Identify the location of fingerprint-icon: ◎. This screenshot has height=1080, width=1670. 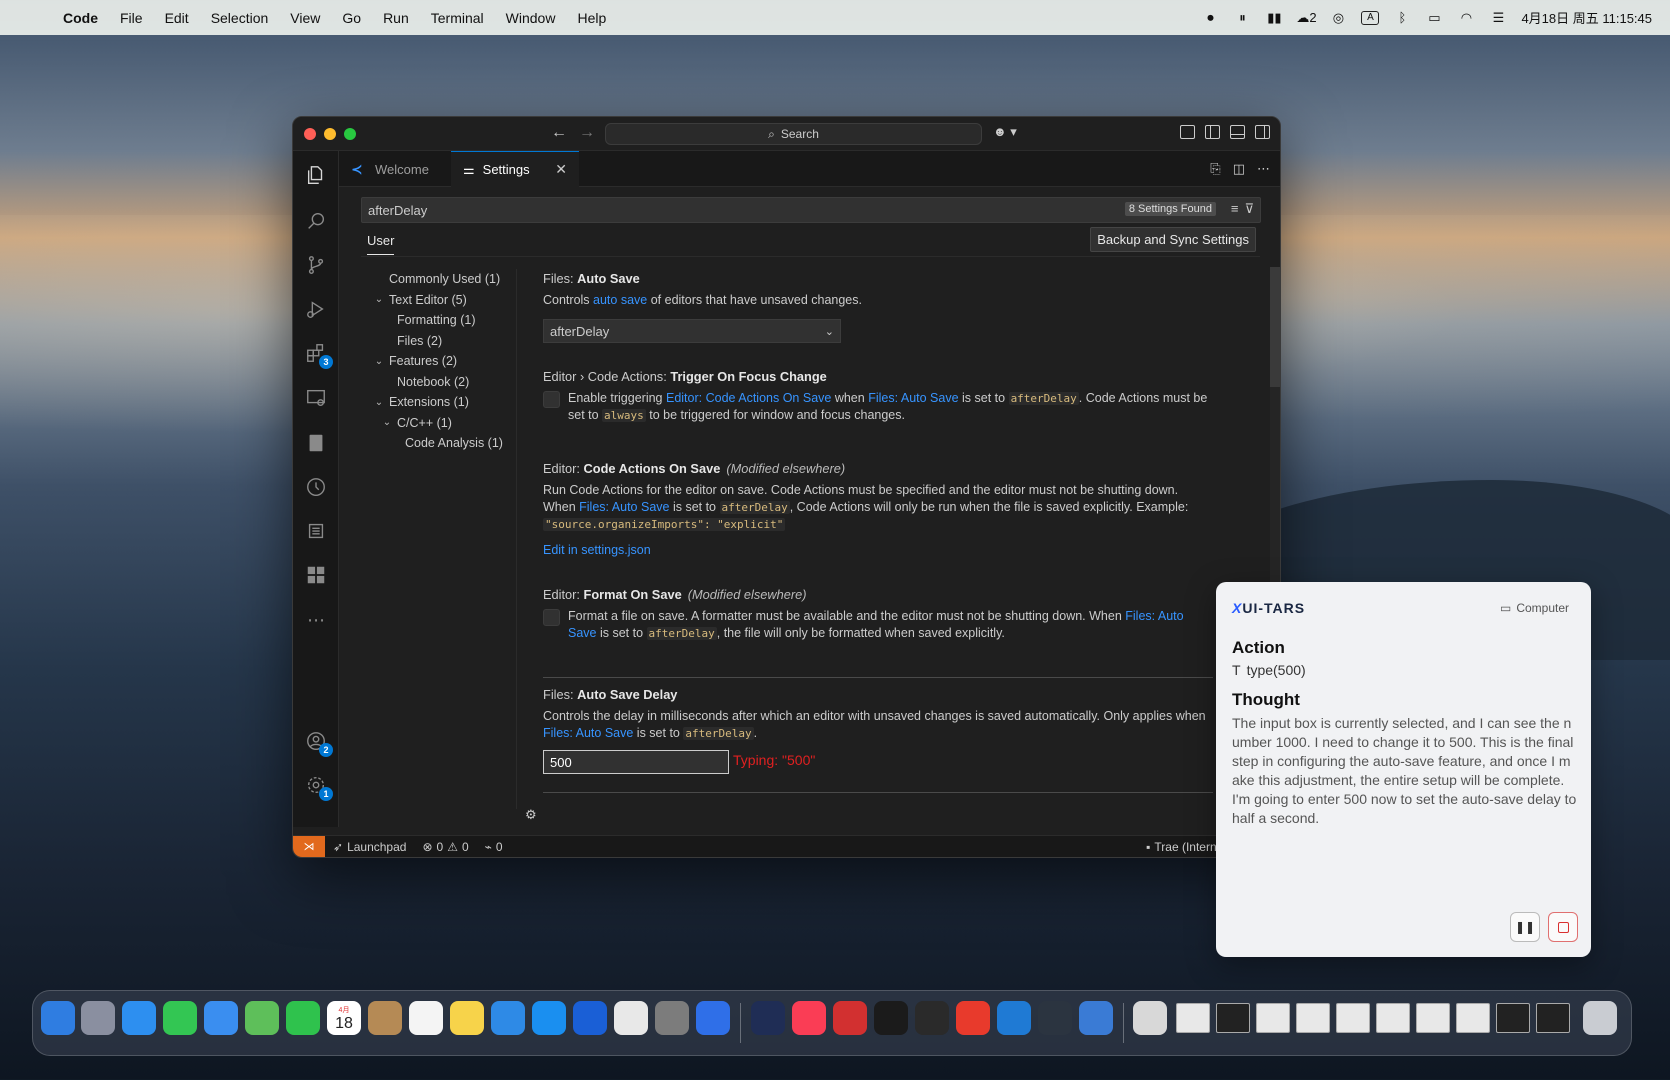
(1338, 17).